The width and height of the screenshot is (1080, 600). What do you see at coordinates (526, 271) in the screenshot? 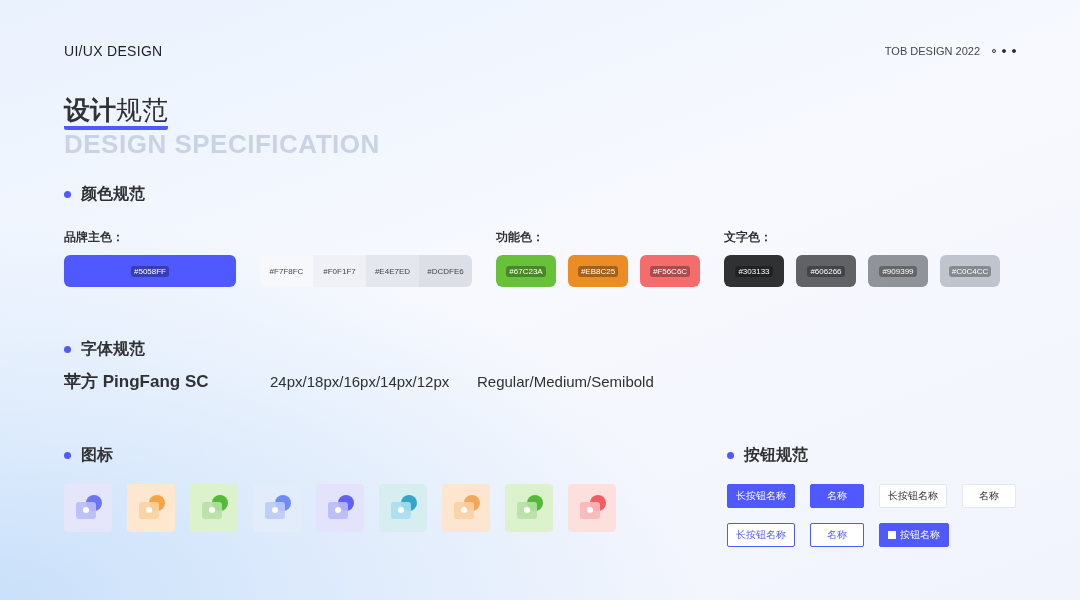
I see `color-code: #67C23A` at bounding box center [526, 271].